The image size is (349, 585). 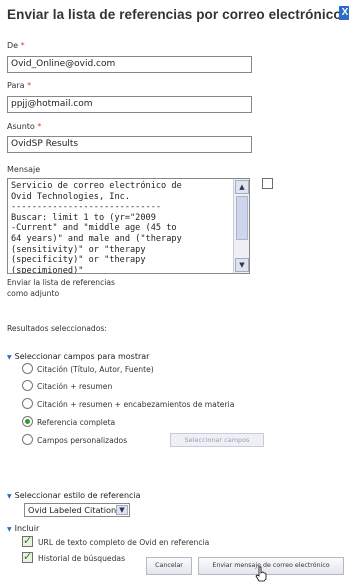 What do you see at coordinates (75, 386) in the screenshot?
I see `radio-citation-abstract-label: Citación + resumen` at bounding box center [75, 386].